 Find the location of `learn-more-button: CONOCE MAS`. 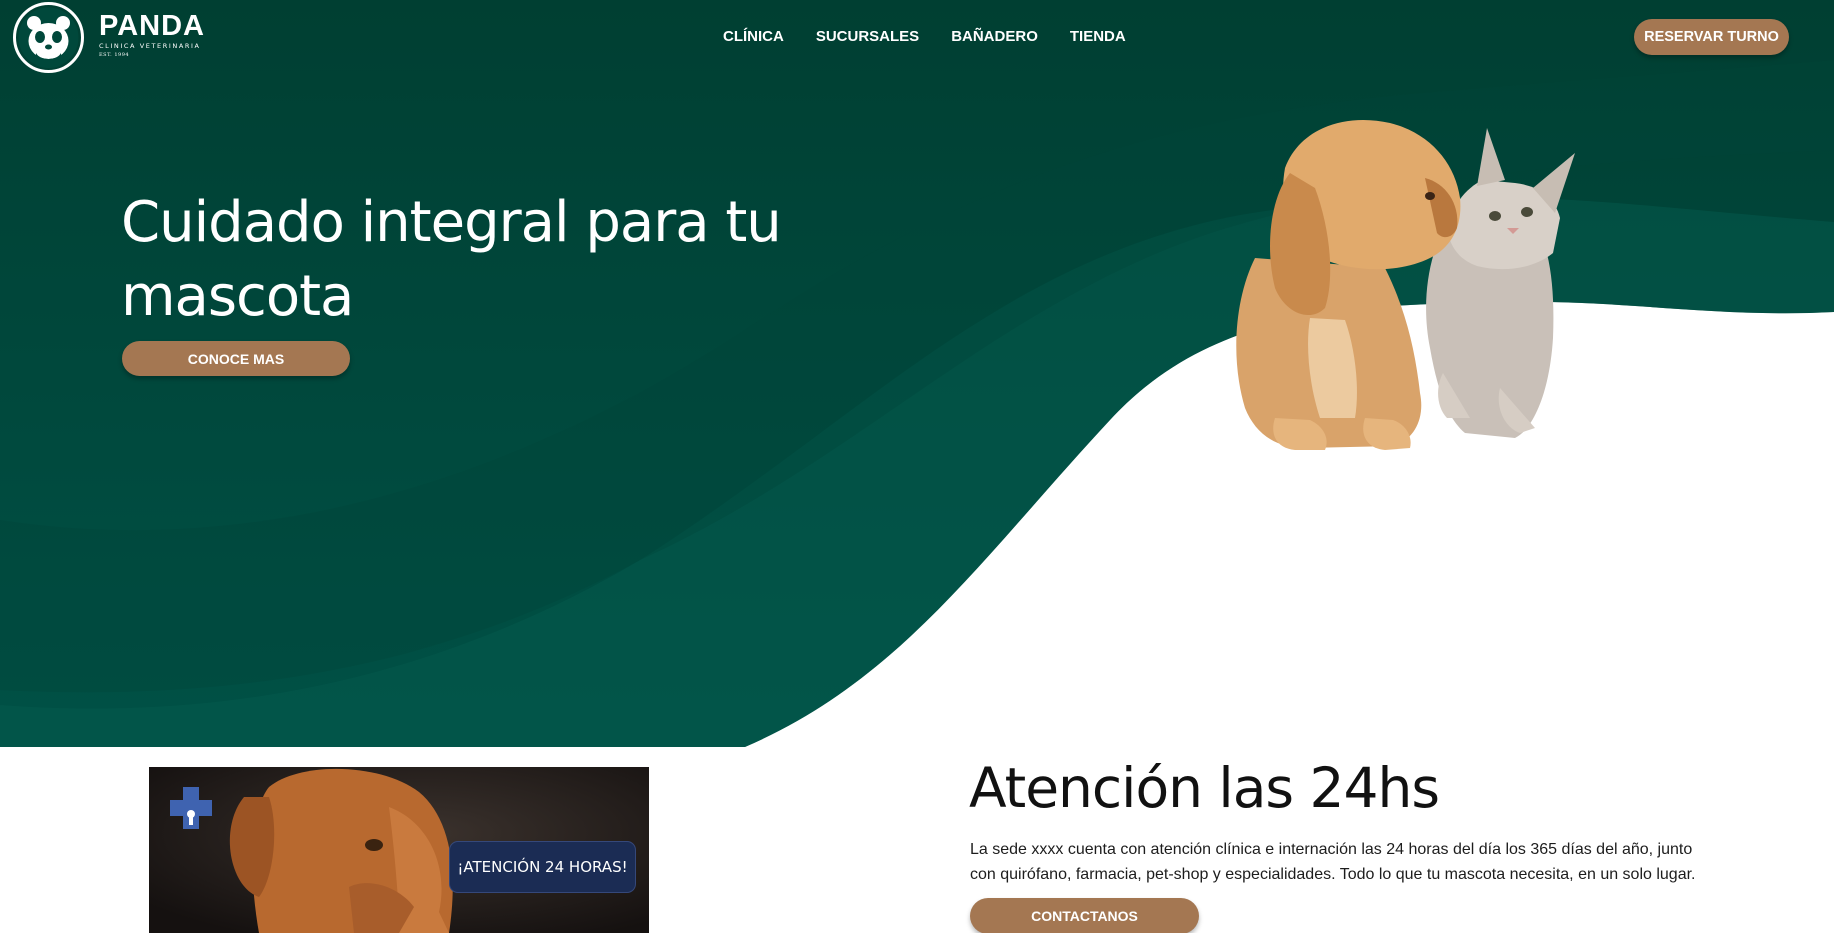

learn-more-button: CONOCE MAS is located at coordinates (236, 358).